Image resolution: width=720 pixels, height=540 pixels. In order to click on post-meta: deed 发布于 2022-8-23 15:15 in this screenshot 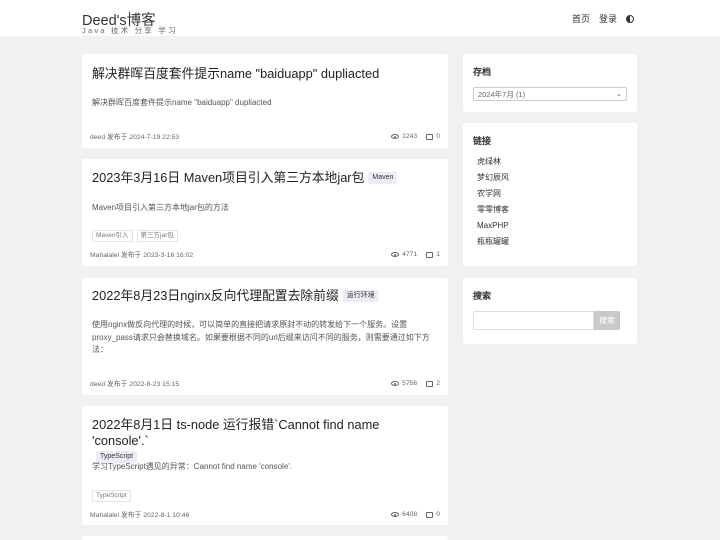, I will do `click(135, 384)`.